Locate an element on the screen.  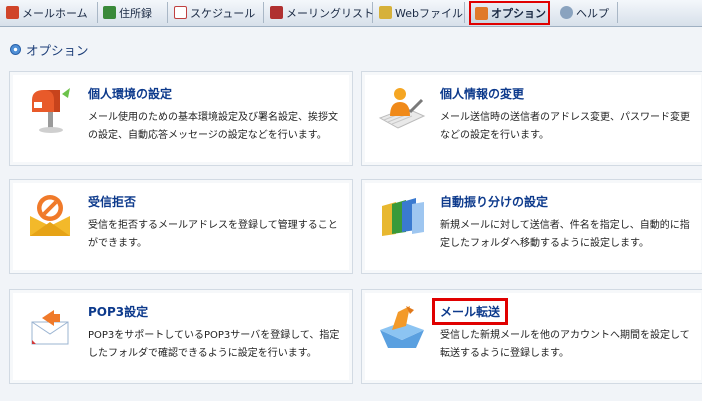
personal-info-link: 個人情報の変更 is located at coordinates (482, 93).